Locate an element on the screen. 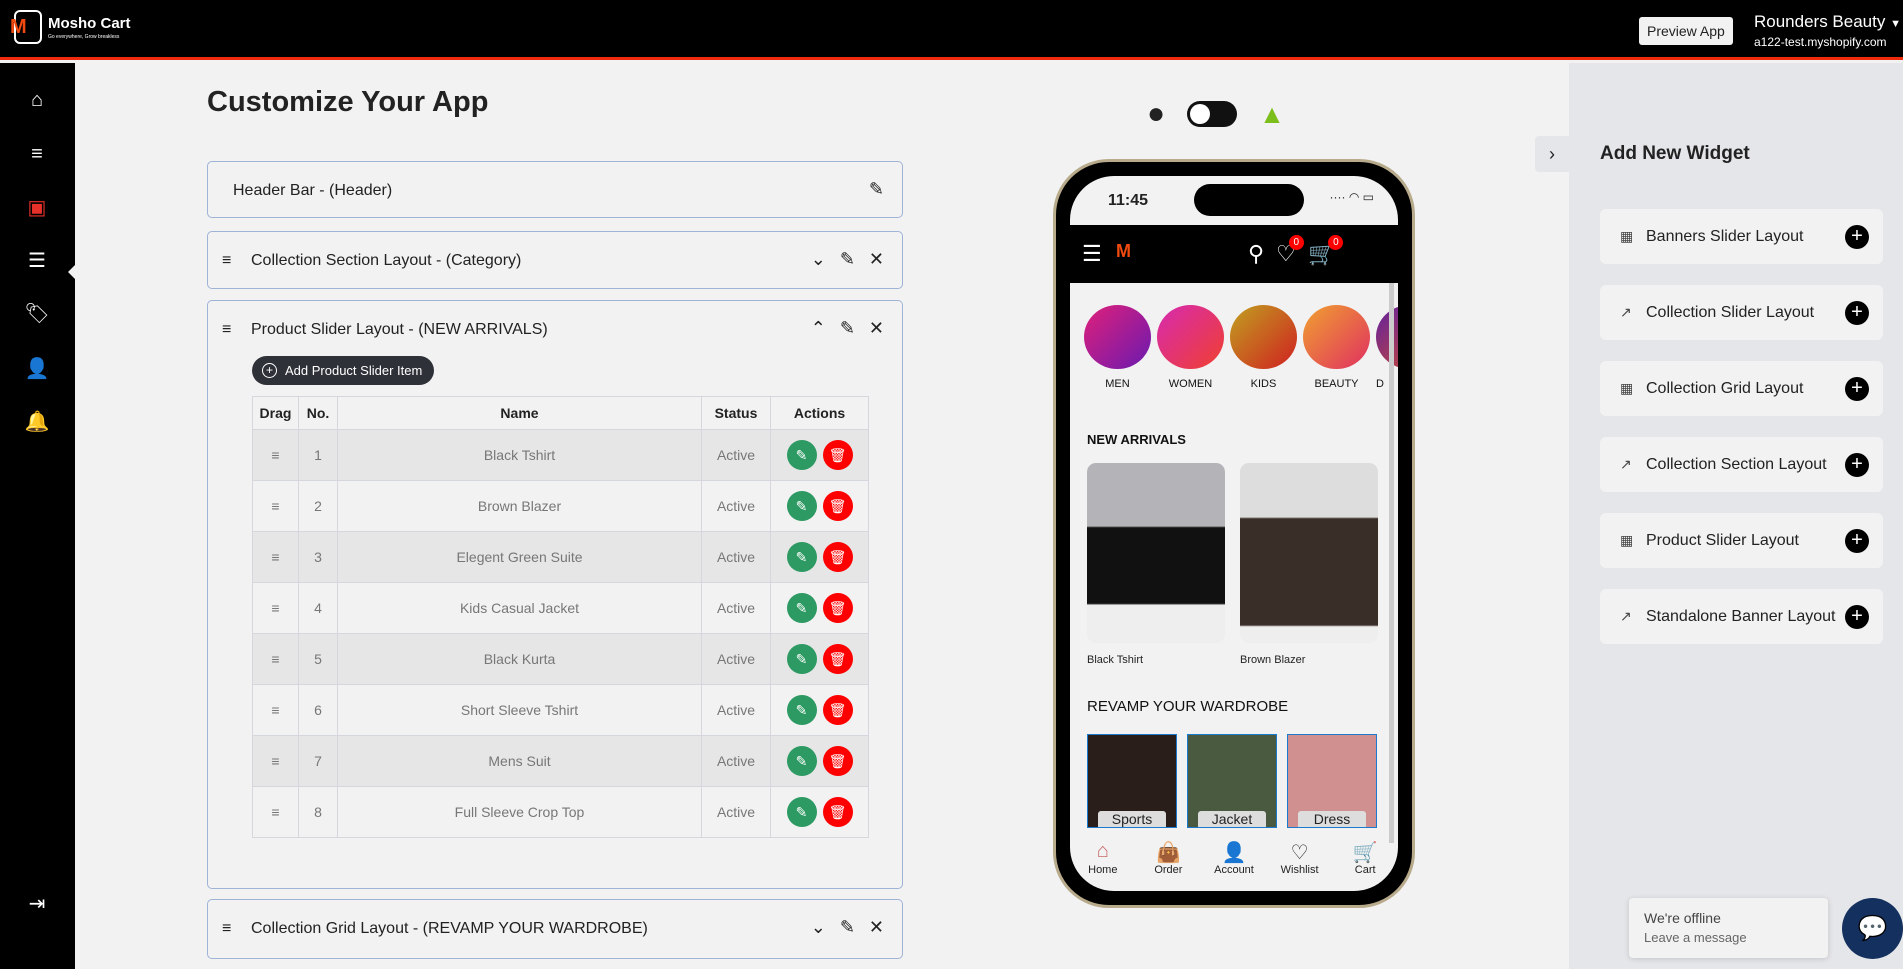  plus-circle-icon: + is located at coordinates (269, 370).